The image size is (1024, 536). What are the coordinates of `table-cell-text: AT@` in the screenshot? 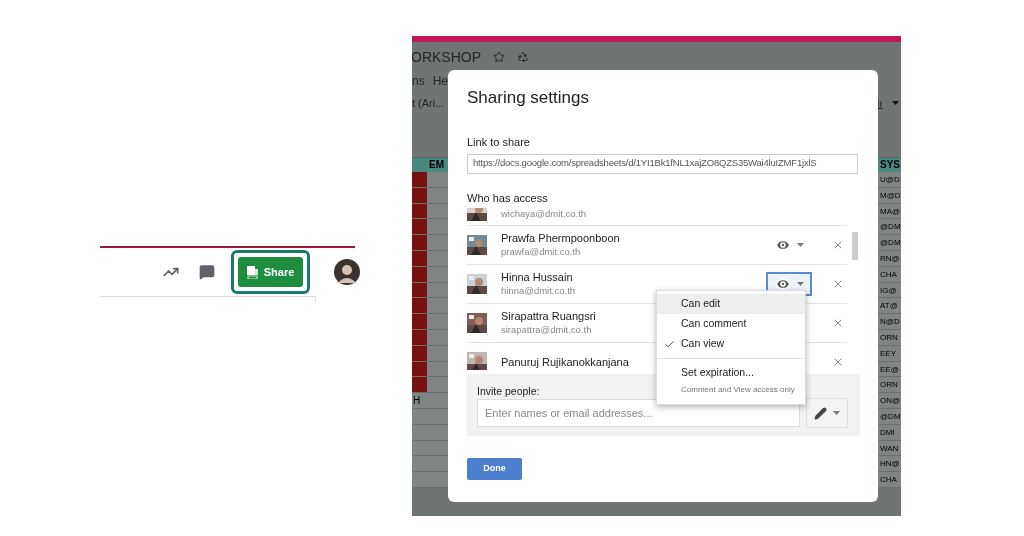 It's located at (889, 306).